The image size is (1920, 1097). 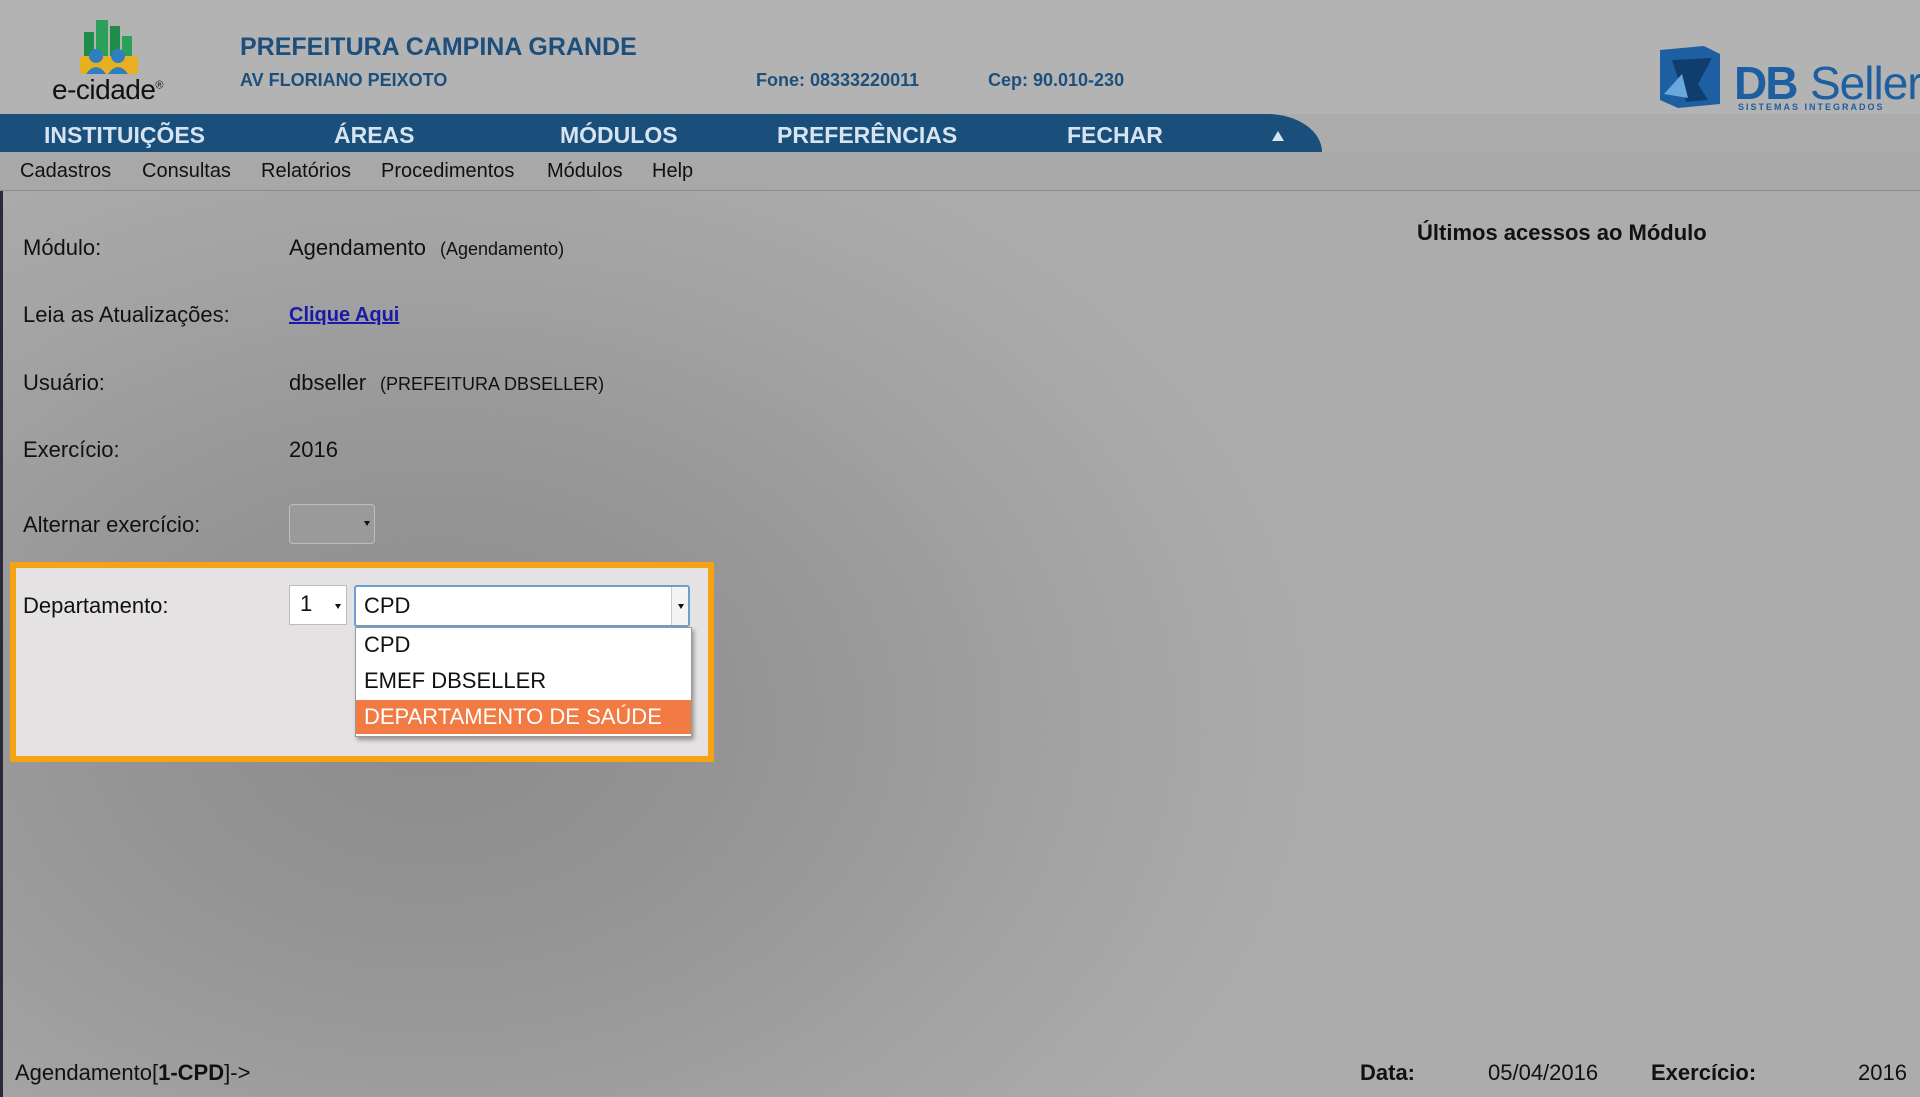 What do you see at coordinates (186, 171) in the screenshot?
I see `menu-consultas: Consultas` at bounding box center [186, 171].